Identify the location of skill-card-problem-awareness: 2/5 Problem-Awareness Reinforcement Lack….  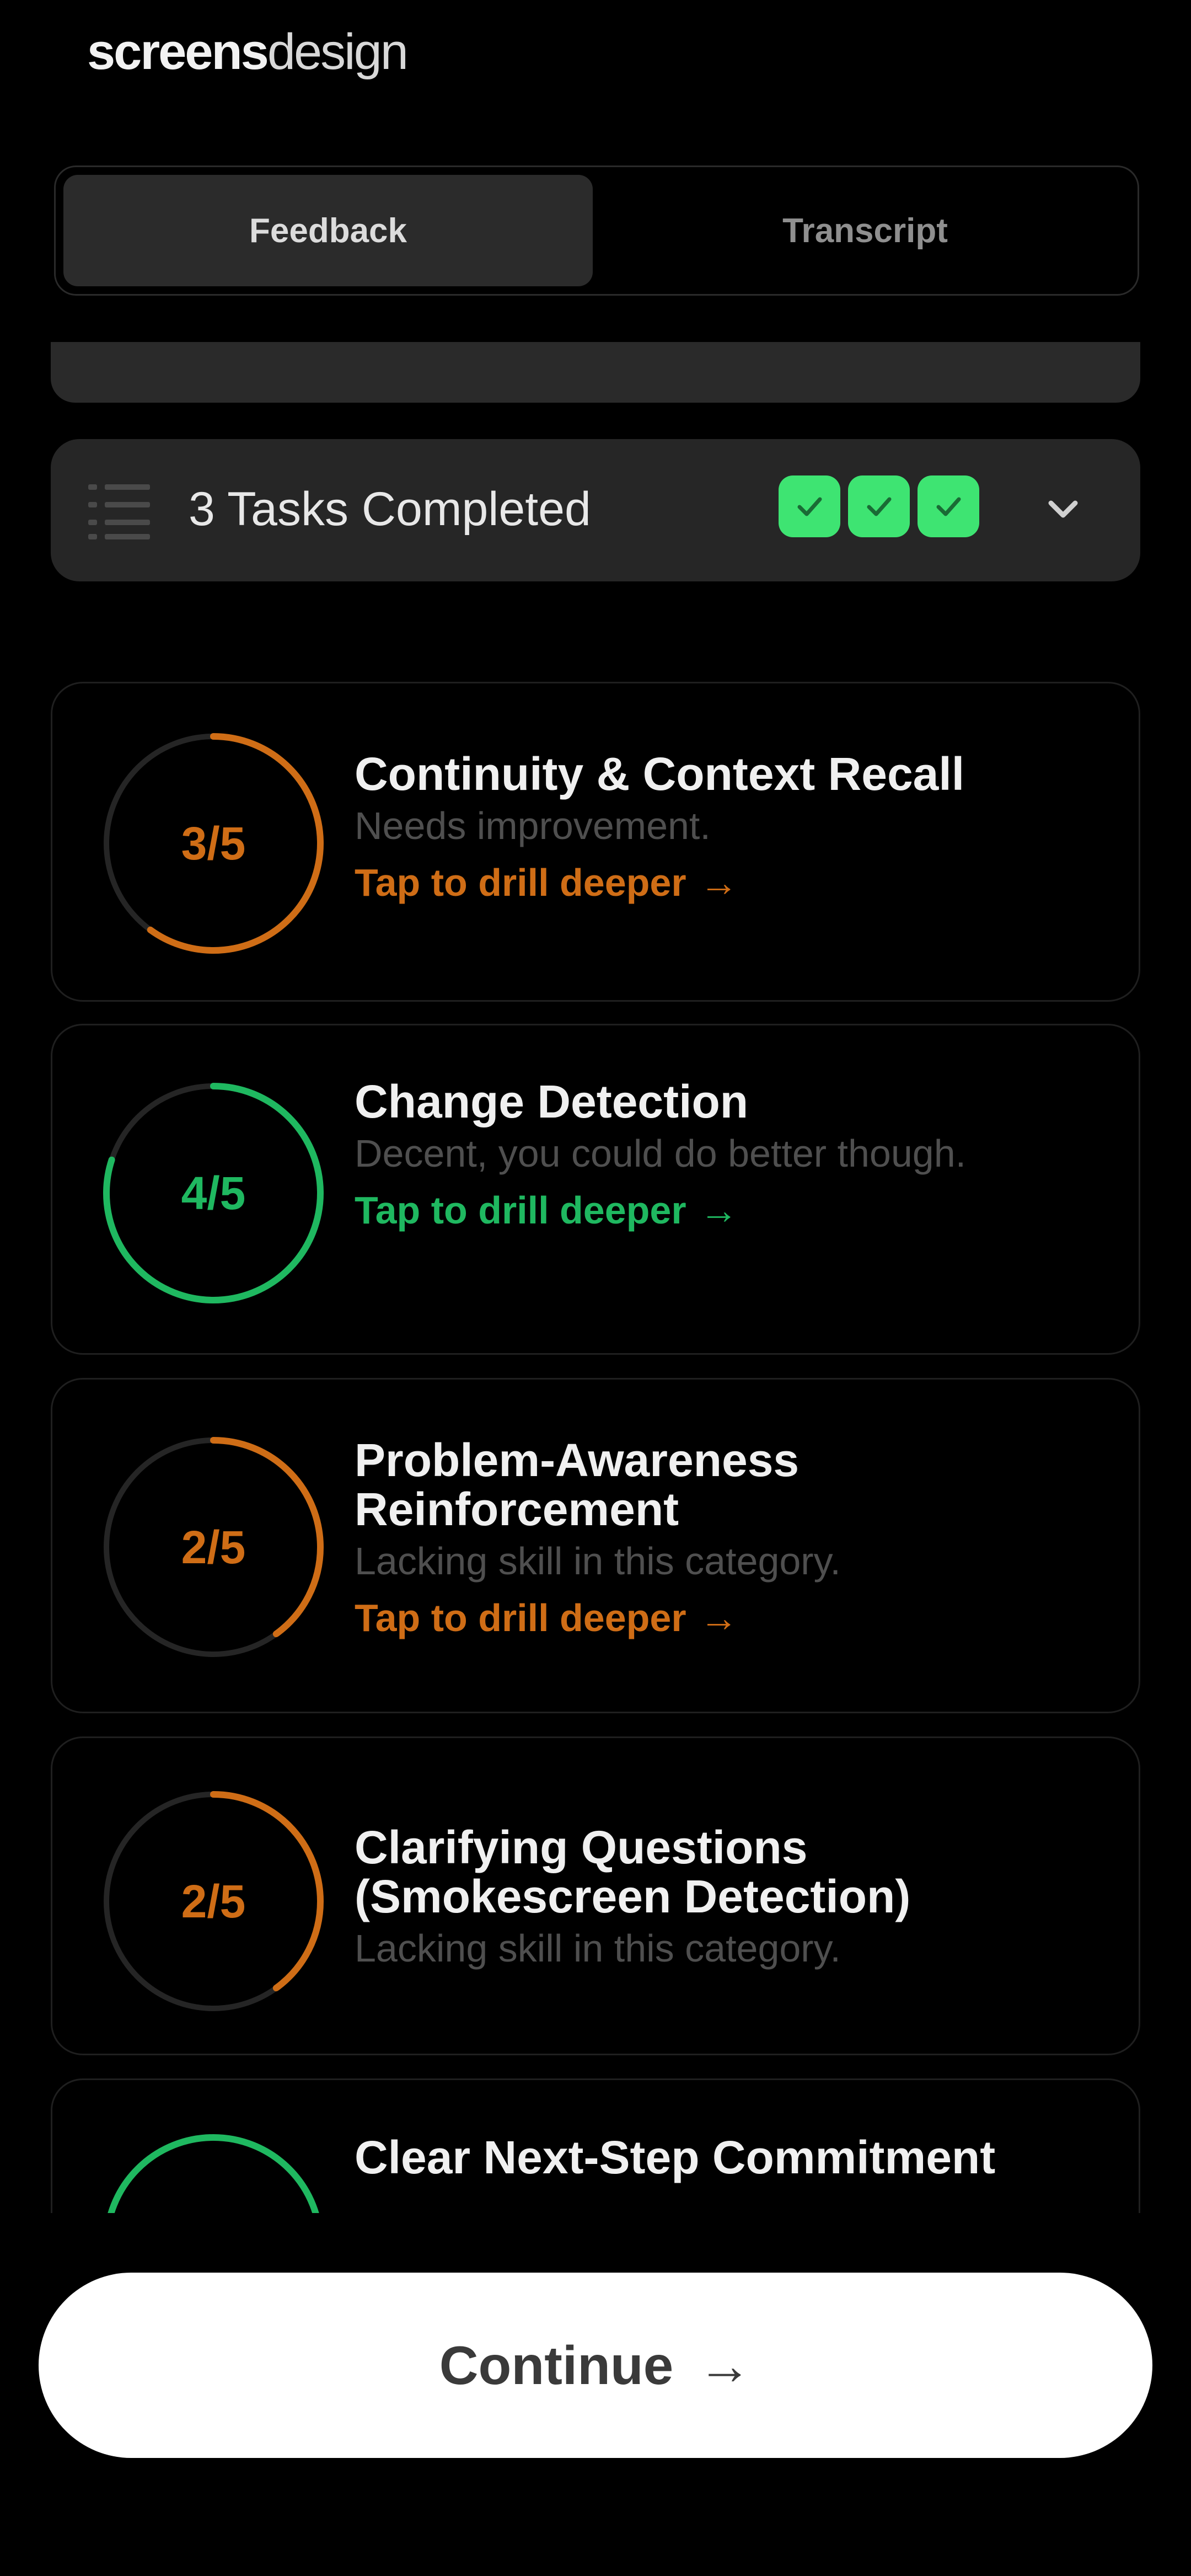
(595, 1545).